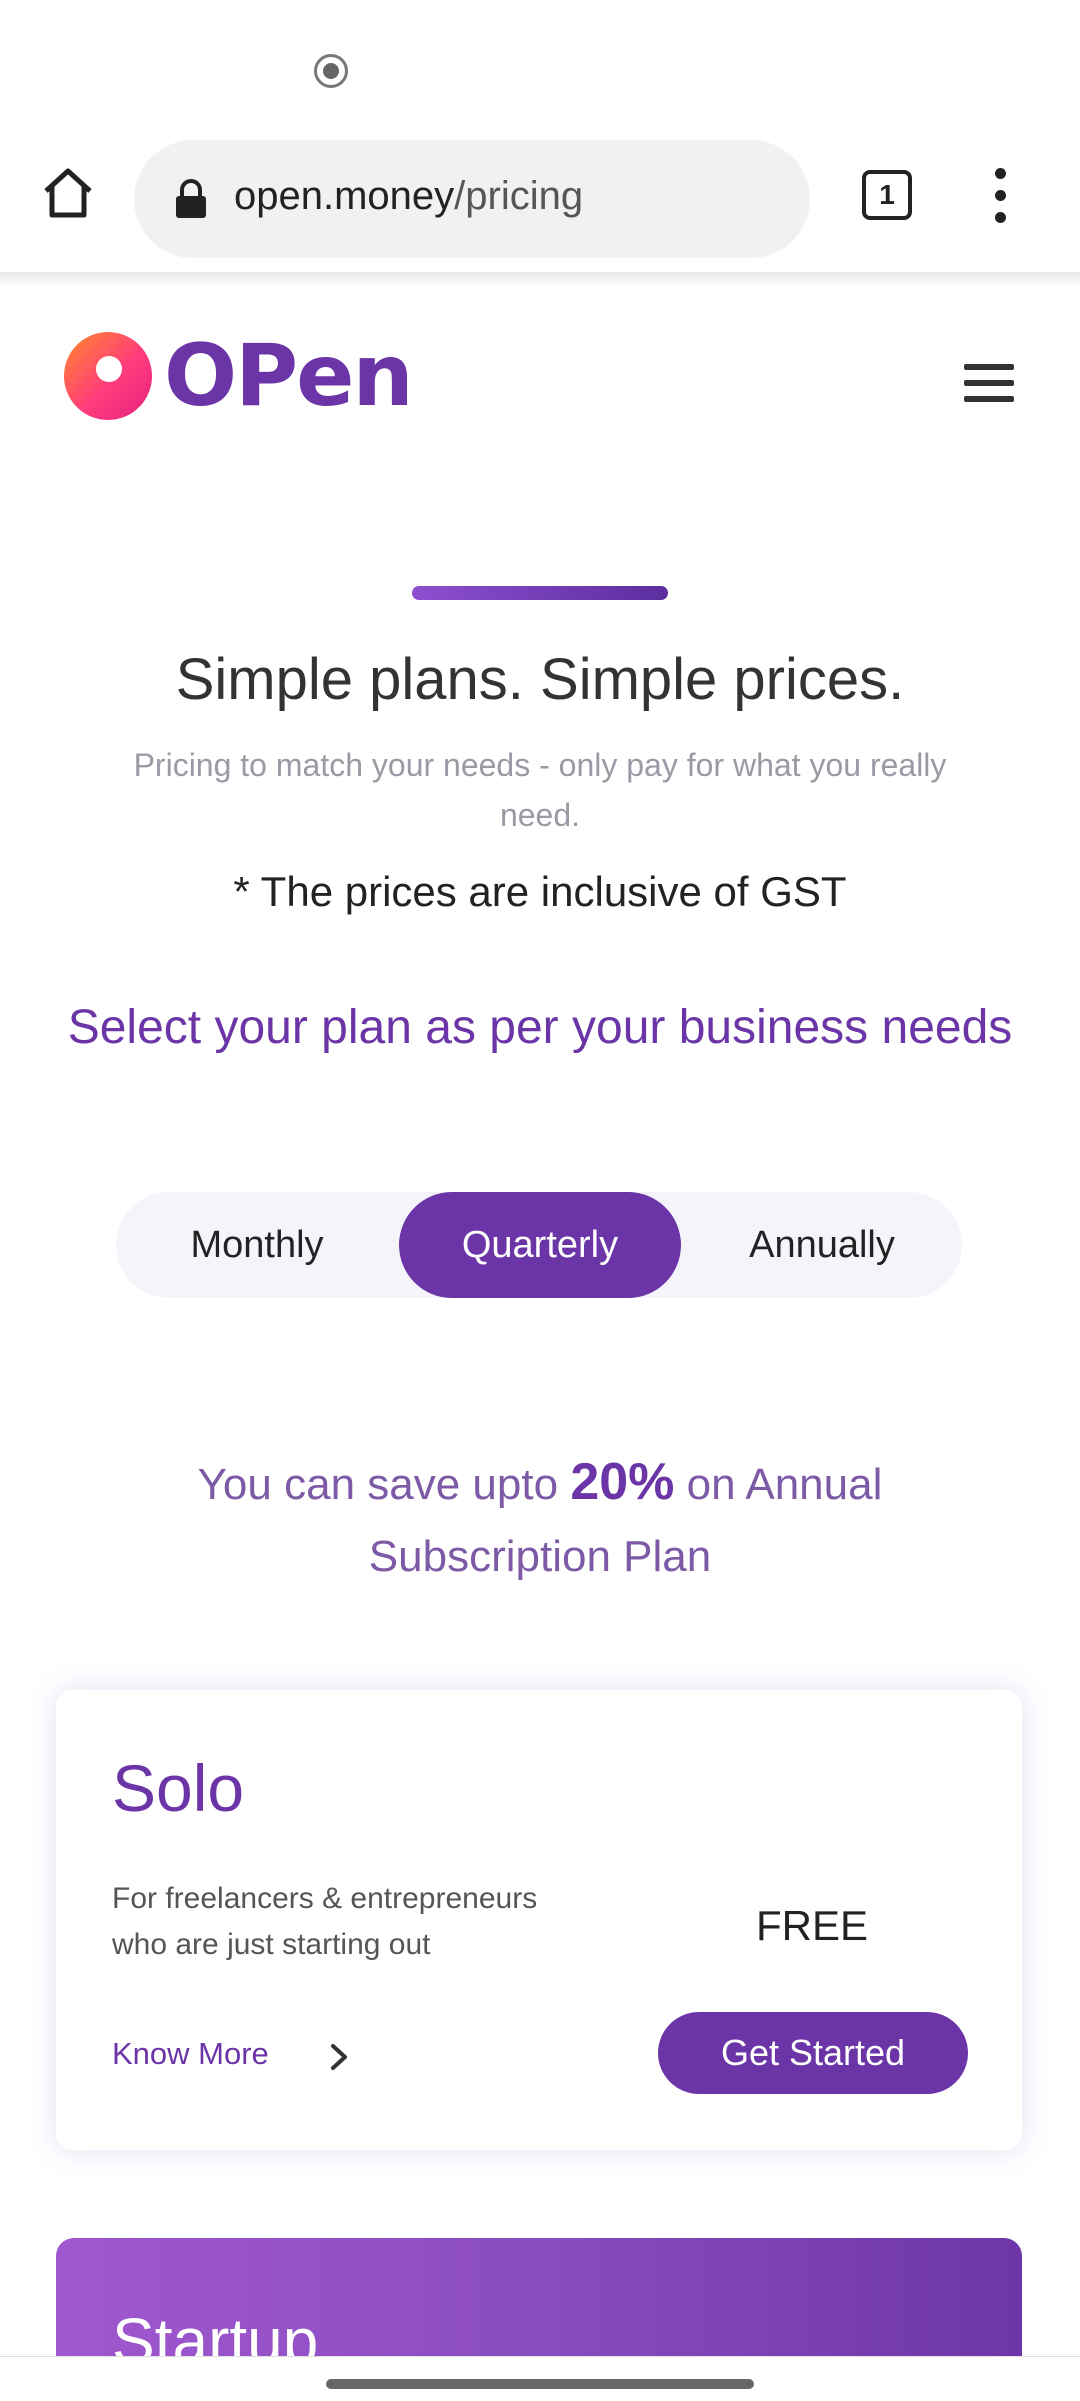  I want to click on status-bar, so click(540, 60).